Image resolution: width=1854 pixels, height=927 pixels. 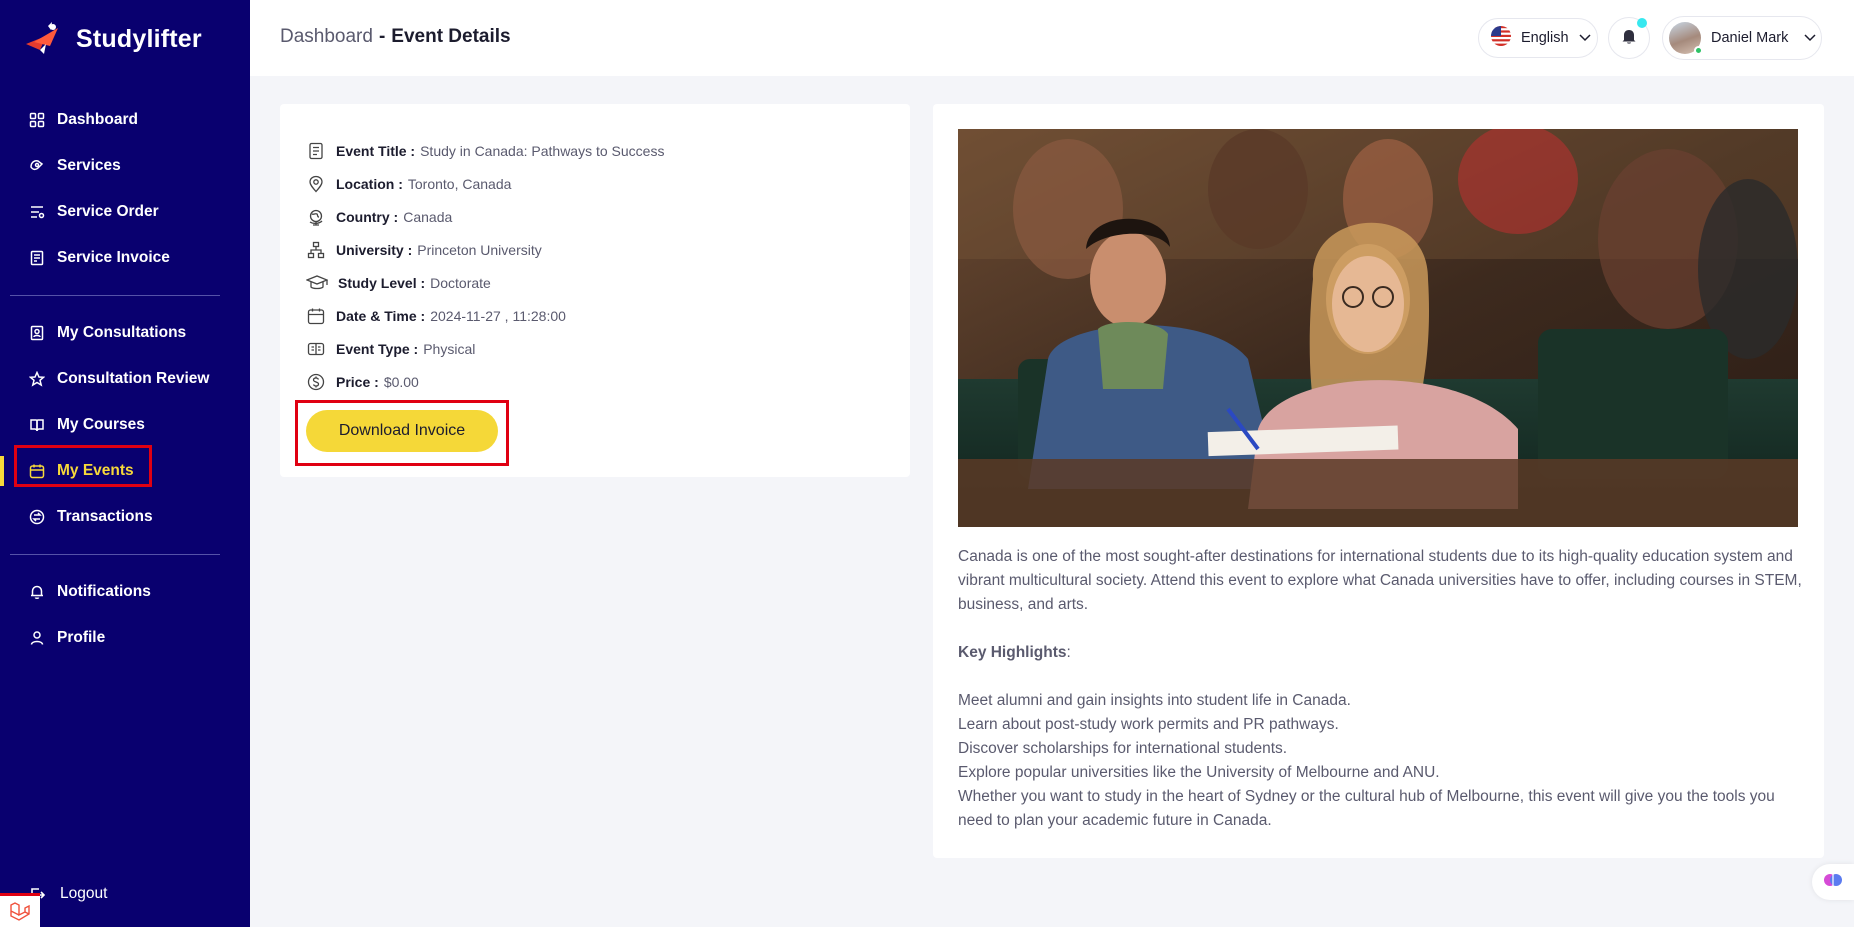 What do you see at coordinates (89, 165) in the screenshot?
I see `sidebar-item-label: Services` at bounding box center [89, 165].